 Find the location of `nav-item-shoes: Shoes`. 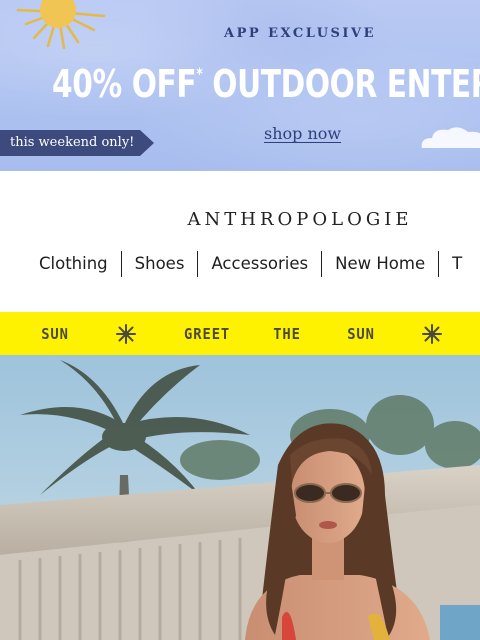

nav-item-shoes: Shoes is located at coordinates (160, 264).